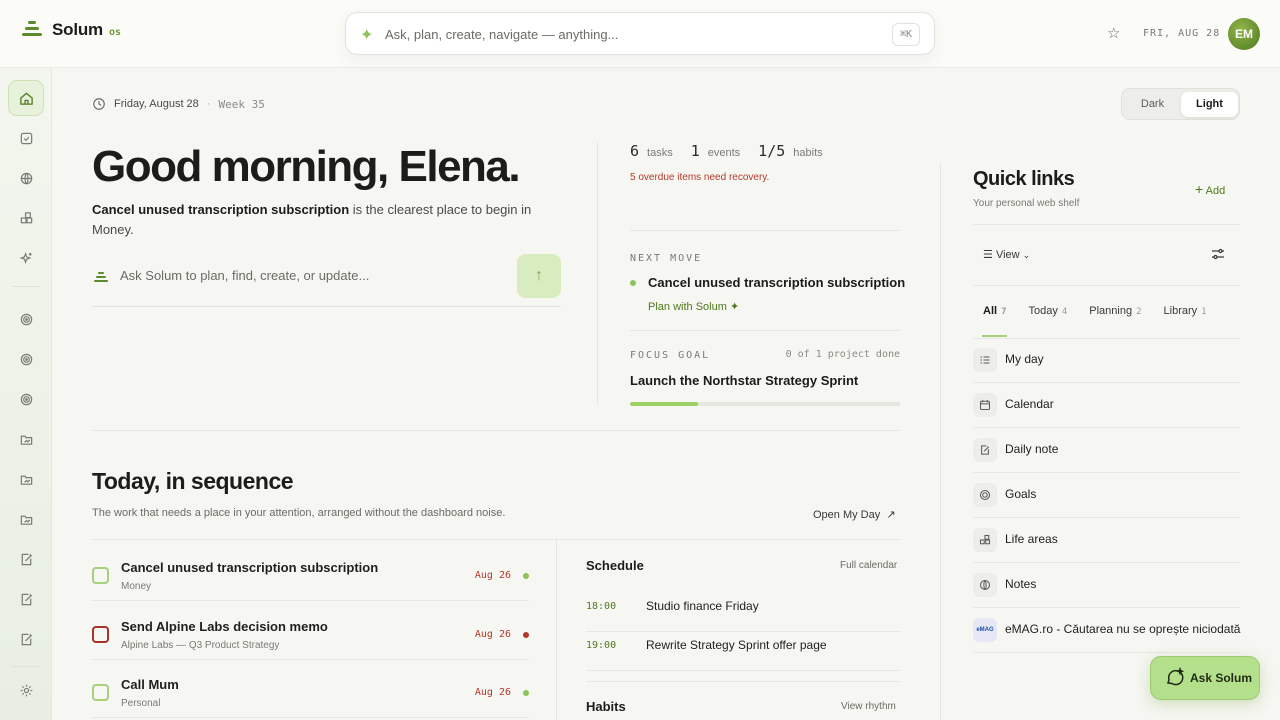  What do you see at coordinates (1199, 189) in the screenshot?
I see `plus-icon: +` at bounding box center [1199, 189].